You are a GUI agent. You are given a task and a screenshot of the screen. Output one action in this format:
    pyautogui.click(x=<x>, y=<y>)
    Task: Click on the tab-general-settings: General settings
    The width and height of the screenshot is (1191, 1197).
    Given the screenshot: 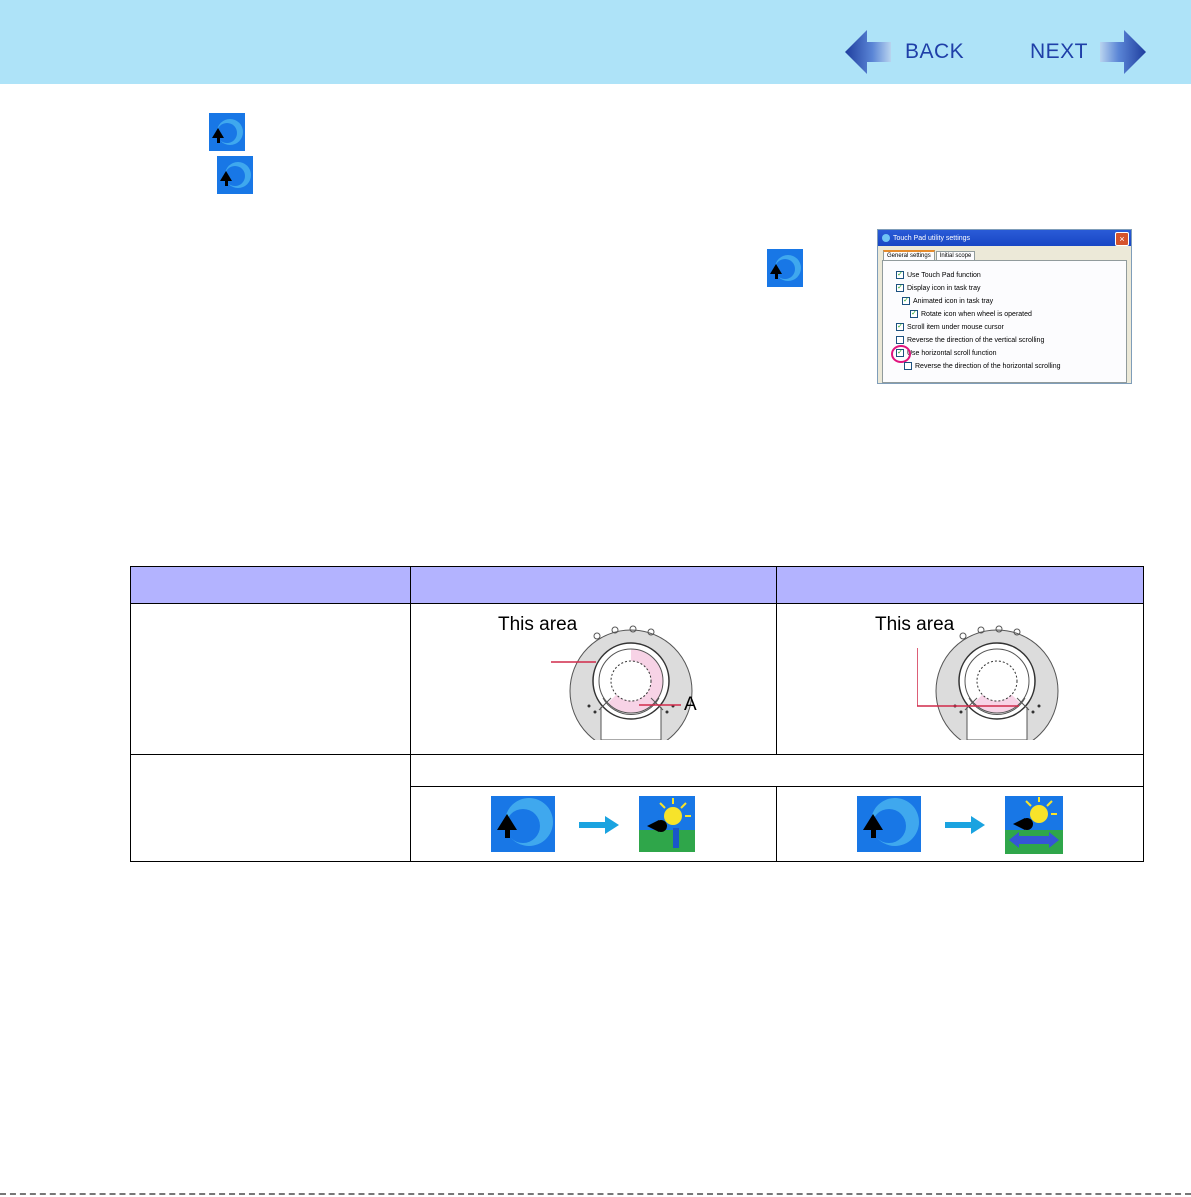 What is the action you would take?
    pyautogui.click(x=909, y=255)
    